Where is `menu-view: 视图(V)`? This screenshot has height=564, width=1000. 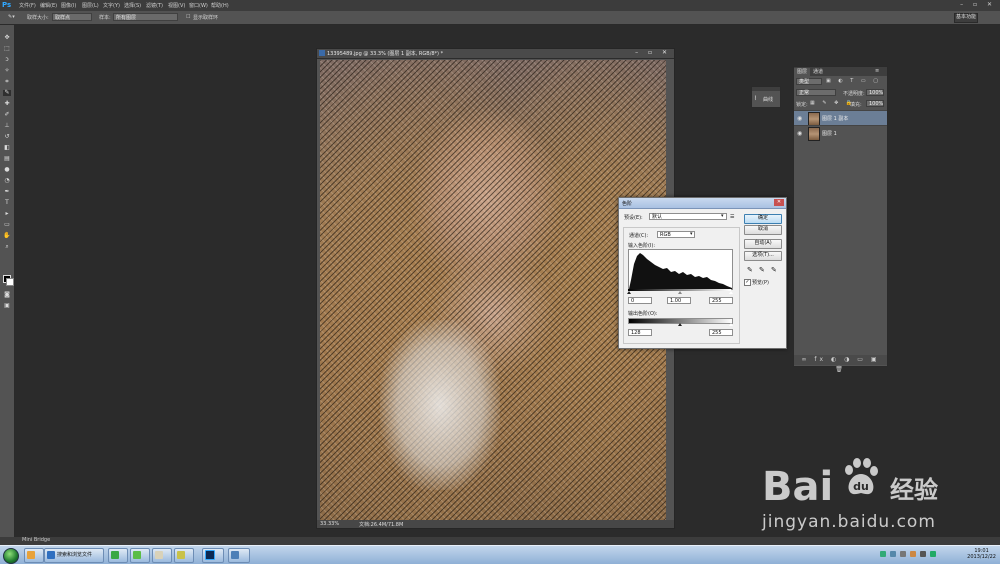 menu-view: 视图(V) is located at coordinates (176, 5).